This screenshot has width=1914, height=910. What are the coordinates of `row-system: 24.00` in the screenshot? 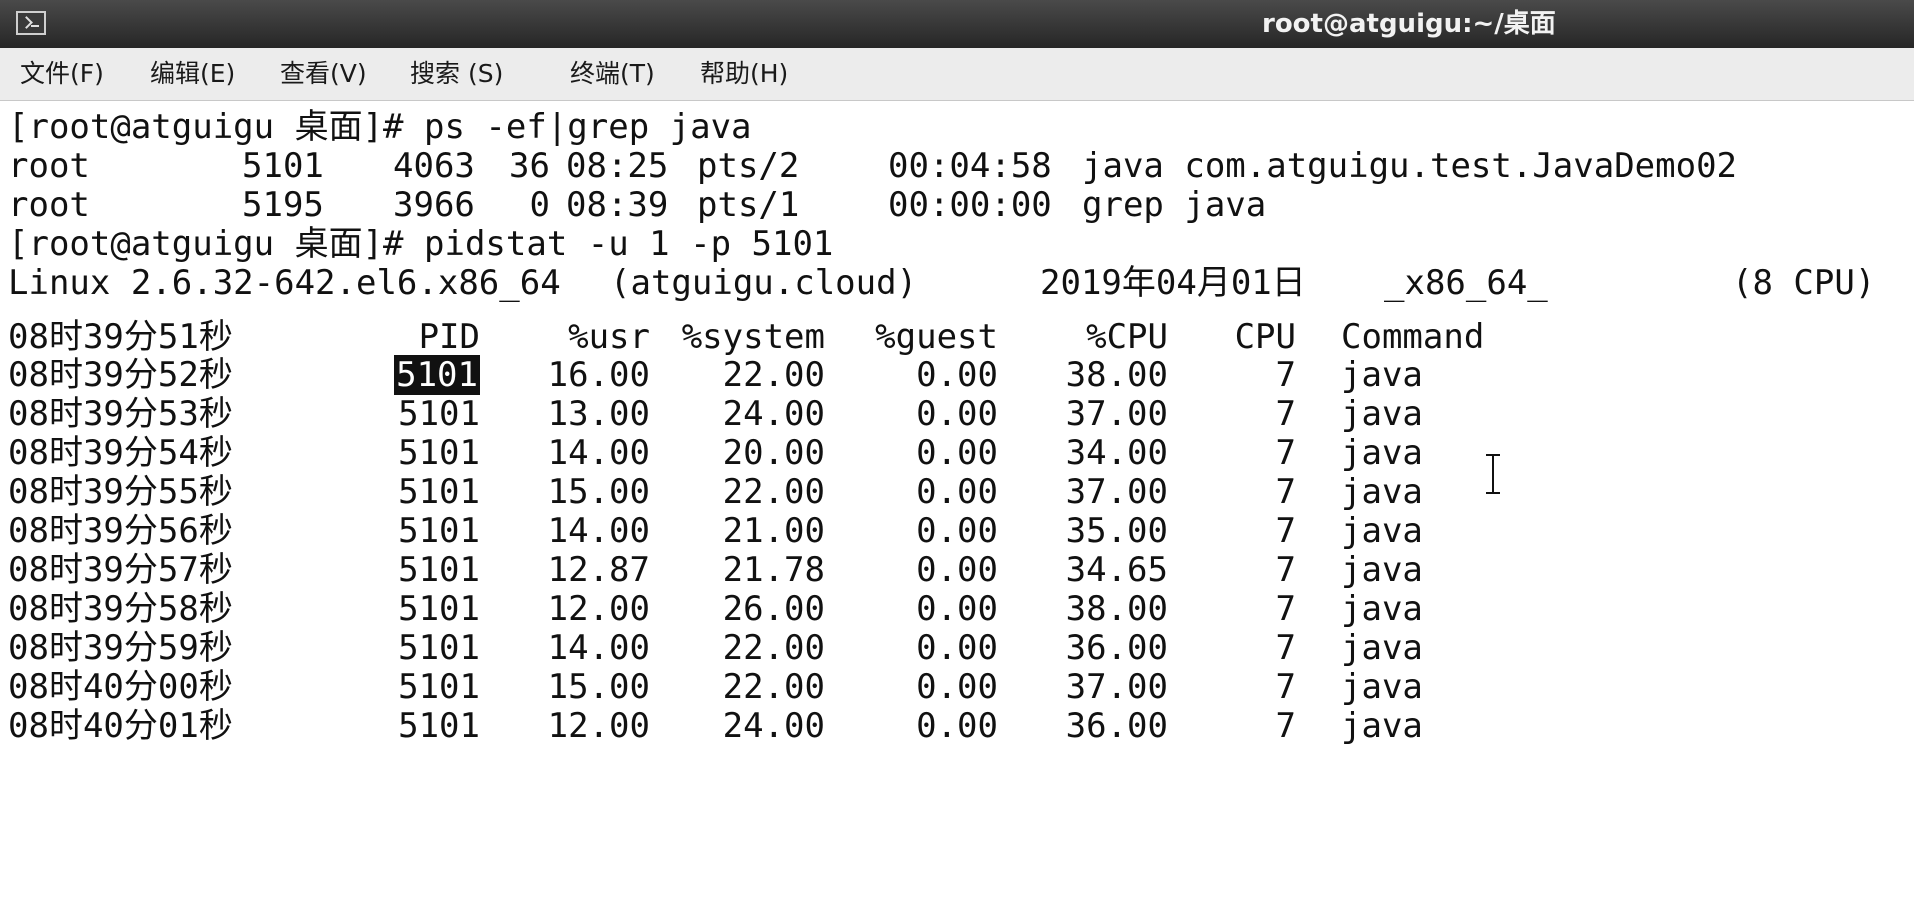 It's located at (773, 726).